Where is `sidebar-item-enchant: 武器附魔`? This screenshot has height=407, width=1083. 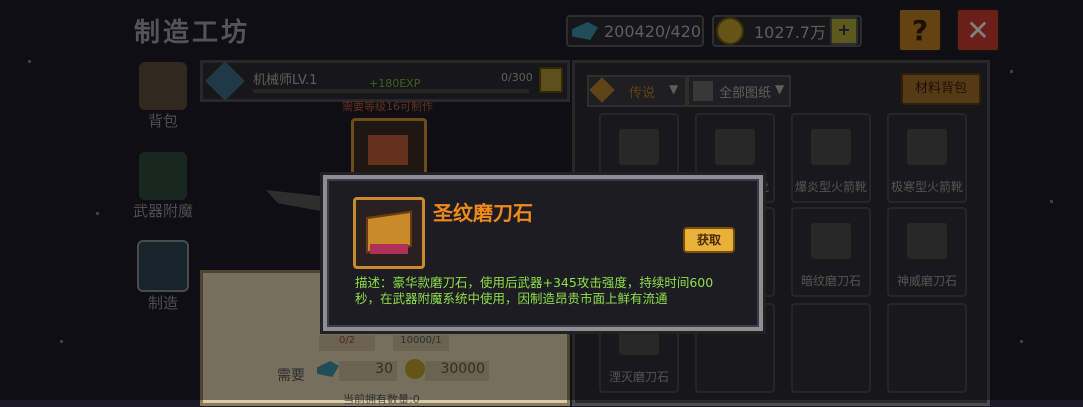
sidebar-item-enchant: 武器附魔 is located at coordinates (163, 186).